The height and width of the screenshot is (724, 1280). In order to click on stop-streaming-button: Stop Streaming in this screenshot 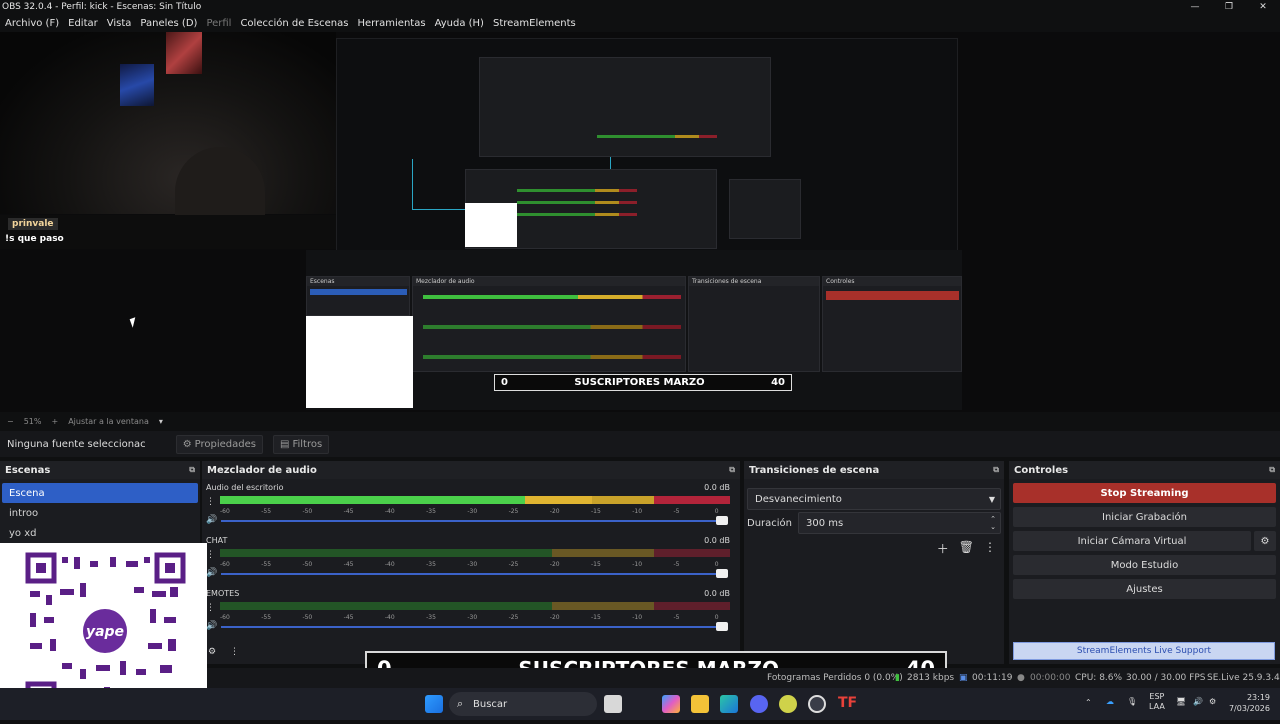, I will do `click(1144, 493)`.